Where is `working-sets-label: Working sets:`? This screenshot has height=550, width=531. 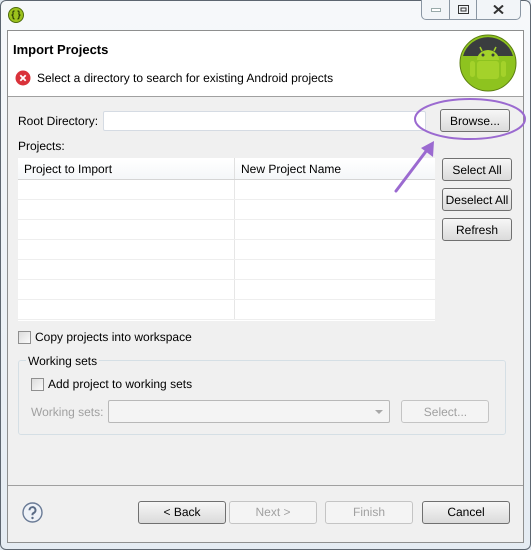
working-sets-label: Working sets: is located at coordinates (67, 412).